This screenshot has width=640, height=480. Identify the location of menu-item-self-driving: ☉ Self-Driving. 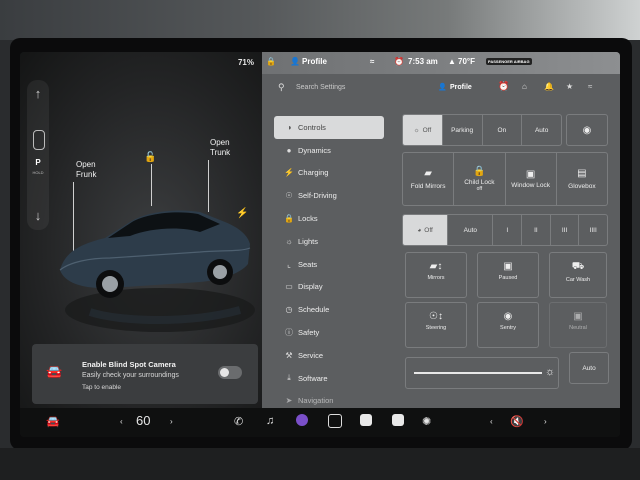
(329, 195).